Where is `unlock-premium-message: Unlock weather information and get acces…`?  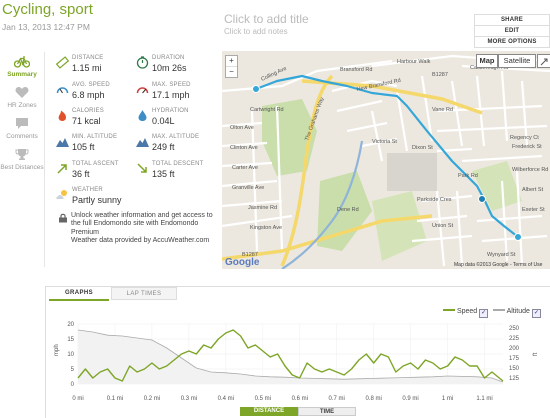
unlock-premium-message: Unlock weather information and get acces… is located at coordinates (146, 228).